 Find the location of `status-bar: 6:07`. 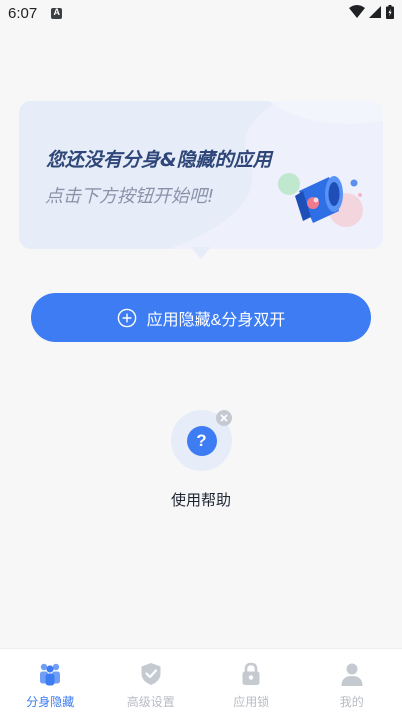

status-bar: 6:07 is located at coordinates (201, 13).